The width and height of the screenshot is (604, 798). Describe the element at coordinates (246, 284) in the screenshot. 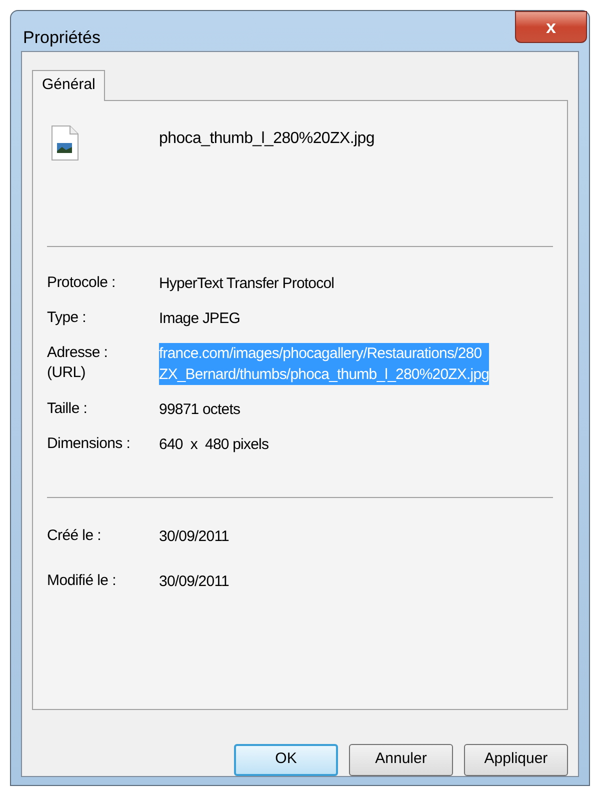

I see `field-value: HyperText Transfer Protocol` at that location.